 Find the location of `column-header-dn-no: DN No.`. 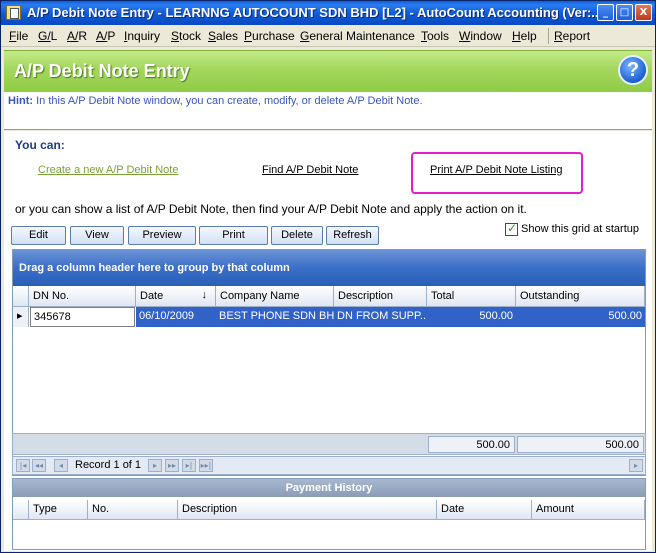

column-header-dn-no: DN No. is located at coordinates (82, 296).